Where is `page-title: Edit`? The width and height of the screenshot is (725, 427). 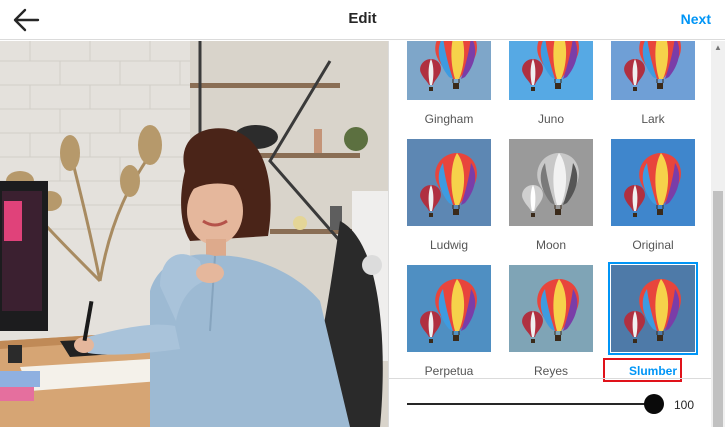
page-title: Edit is located at coordinates (362, 18).